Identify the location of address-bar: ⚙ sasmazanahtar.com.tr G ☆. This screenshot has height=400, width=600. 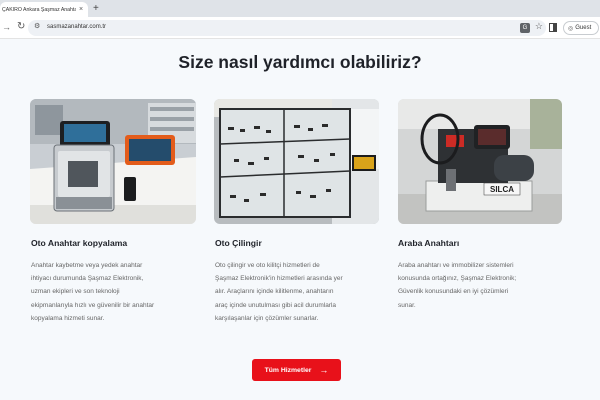
(287, 28).